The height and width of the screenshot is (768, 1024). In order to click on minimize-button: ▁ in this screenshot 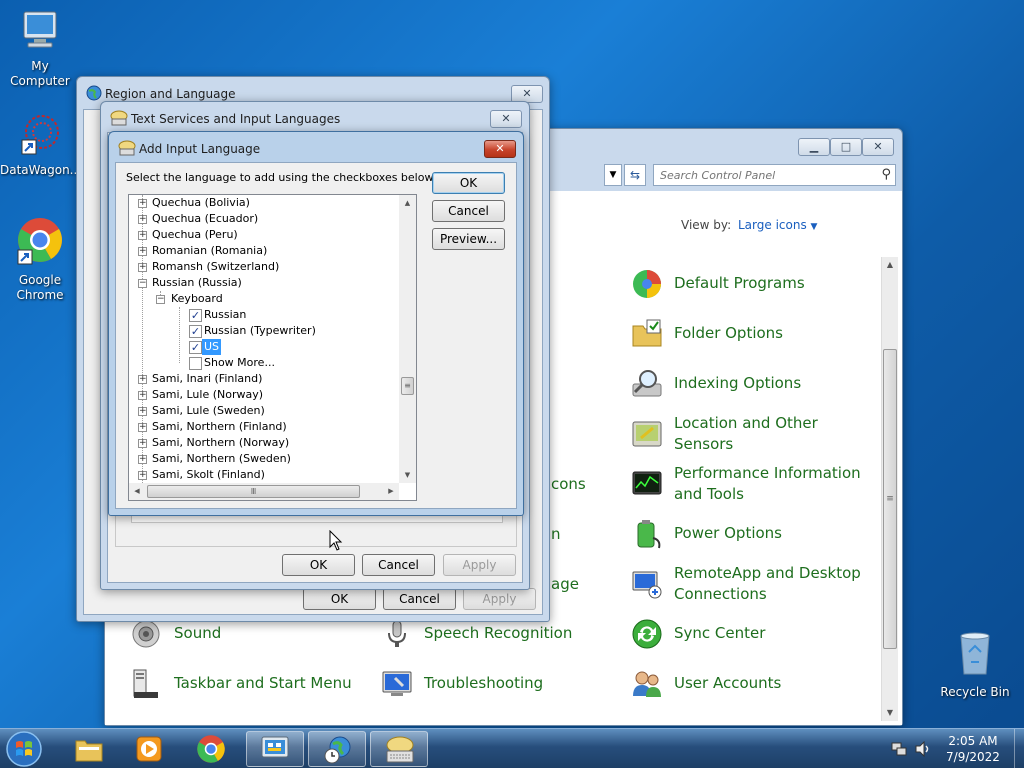, I will do `click(814, 147)`.